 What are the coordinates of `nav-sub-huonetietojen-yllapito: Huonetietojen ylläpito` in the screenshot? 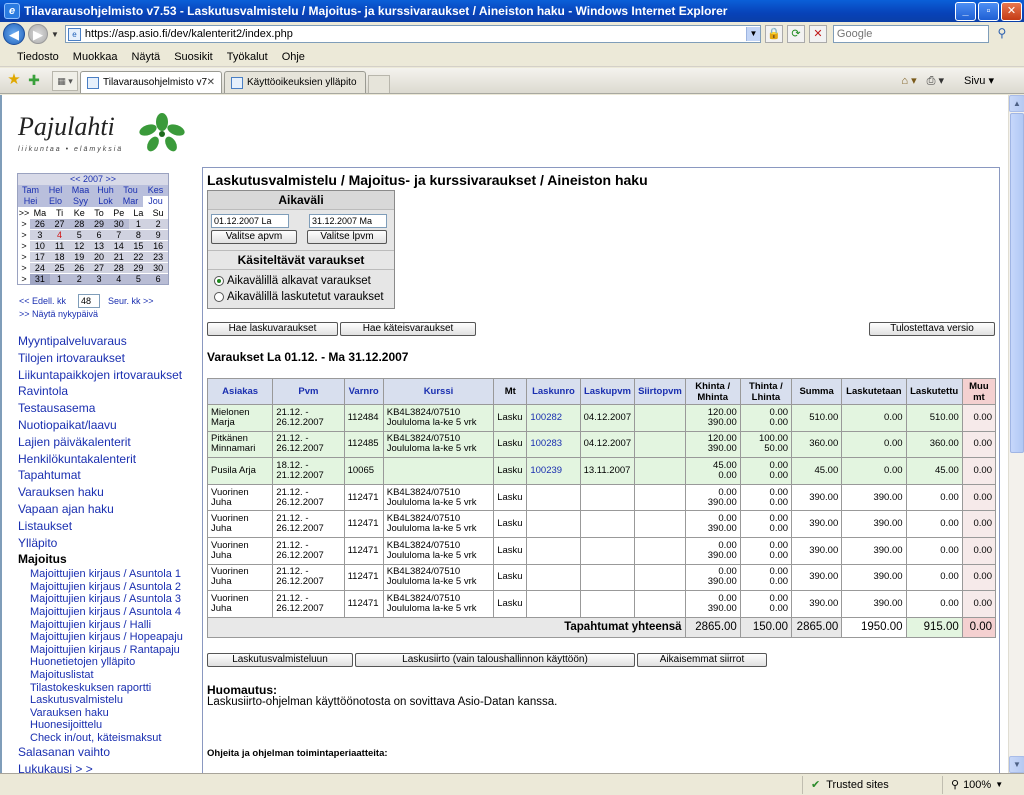 It's located at (110, 662).